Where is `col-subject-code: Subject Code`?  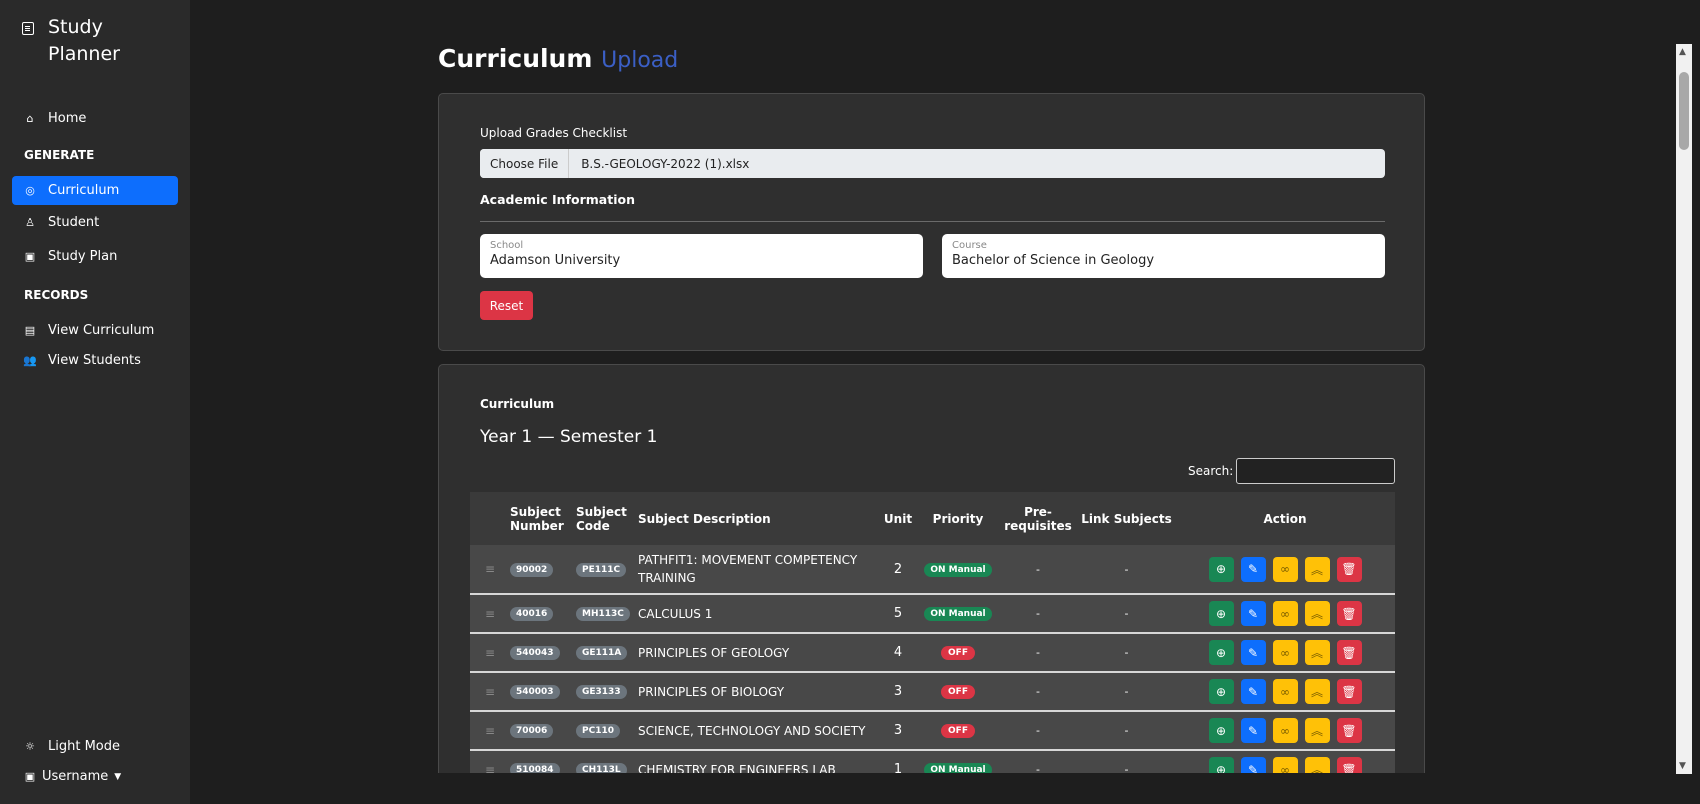
col-subject-code: Subject Code is located at coordinates (607, 518).